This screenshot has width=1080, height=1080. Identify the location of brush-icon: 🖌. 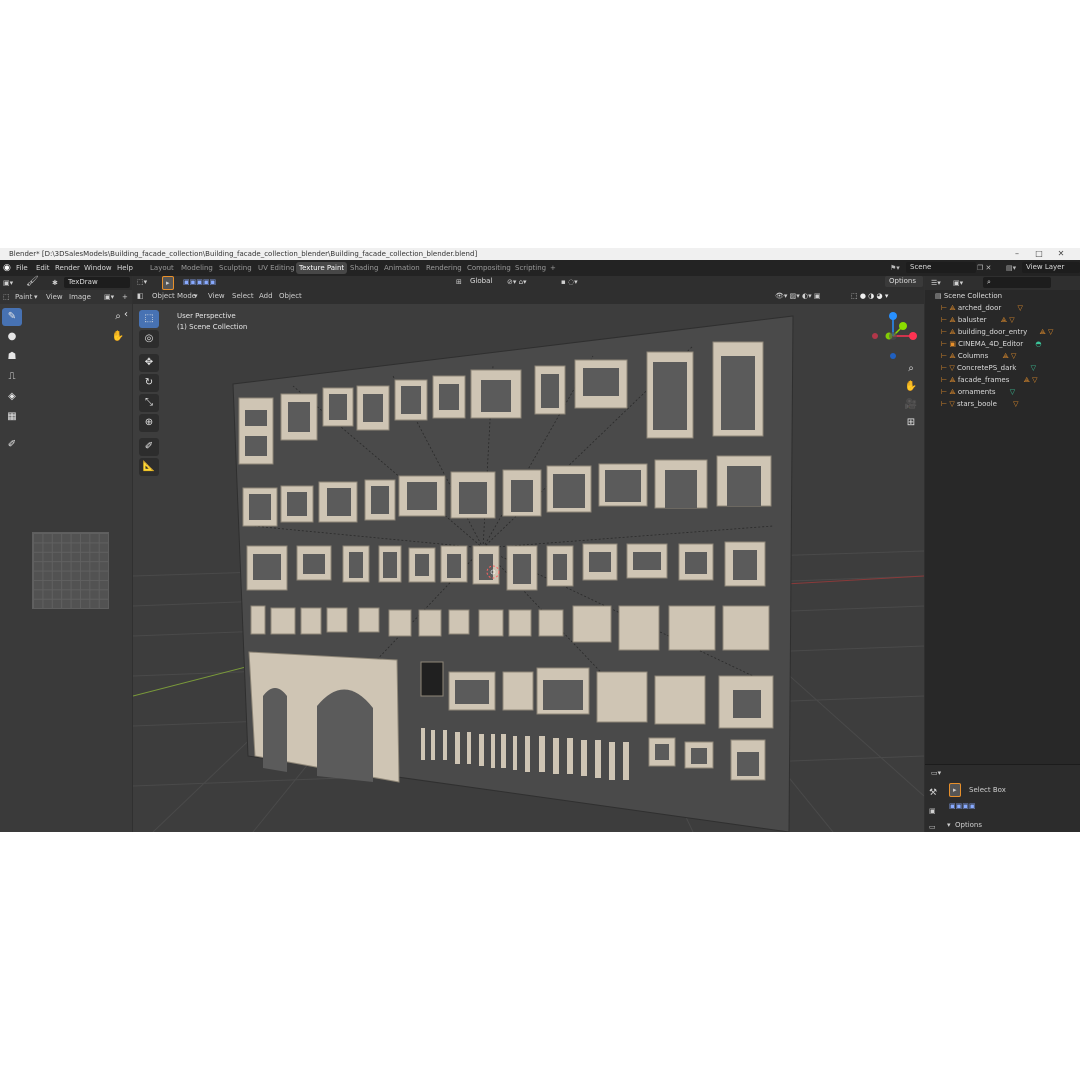
(32, 282).